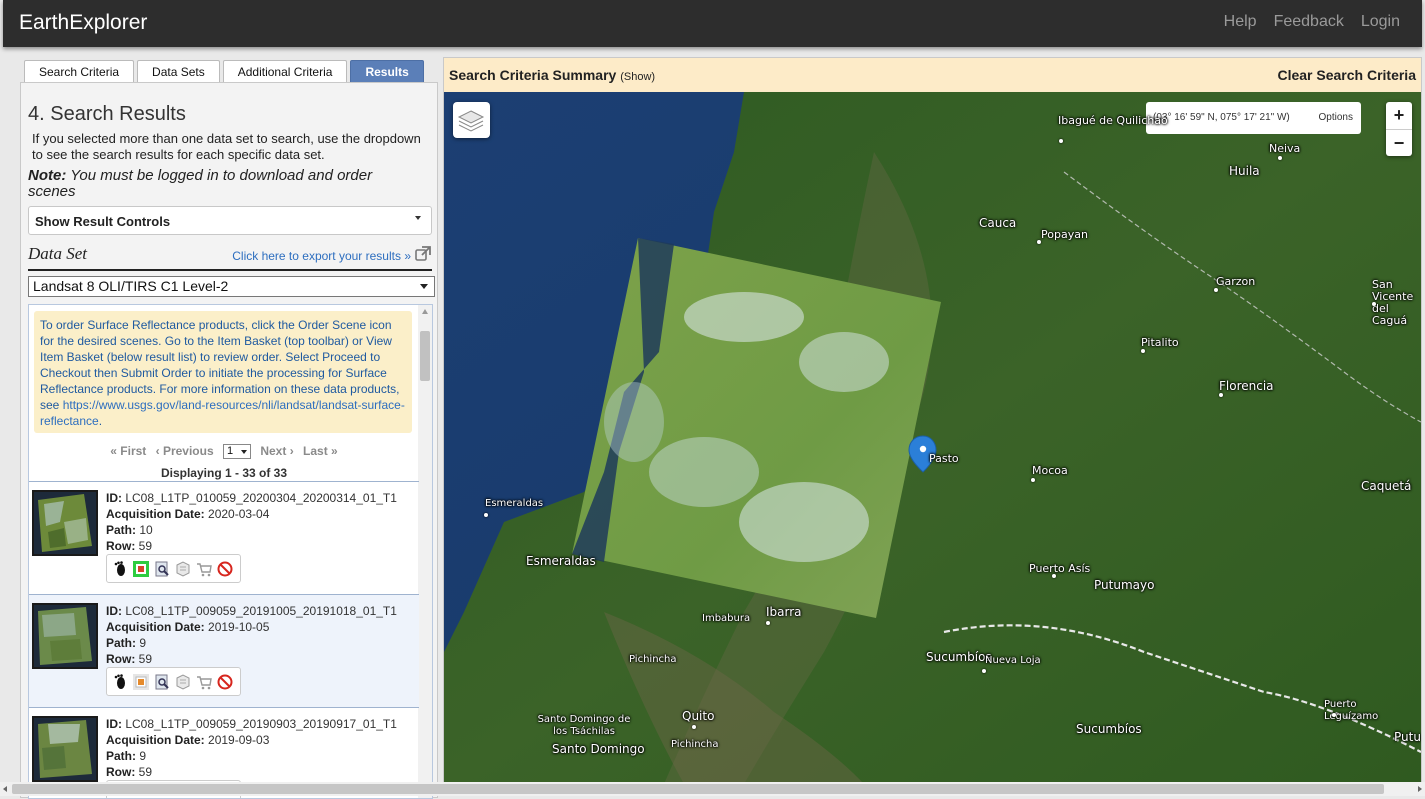 The width and height of the screenshot is (1425, 799). What do you see at coordinates (230, 220) in the screenshot?
I see `show-result-controls-toggle: Show Result Controls` at bounding box center [230, 220].